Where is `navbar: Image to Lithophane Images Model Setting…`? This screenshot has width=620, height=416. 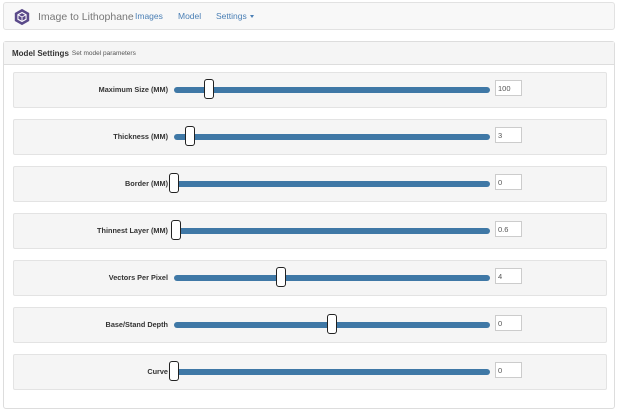 navbar: Image to Lithophane Images Model Setting… is located at coordinates (309, 16).